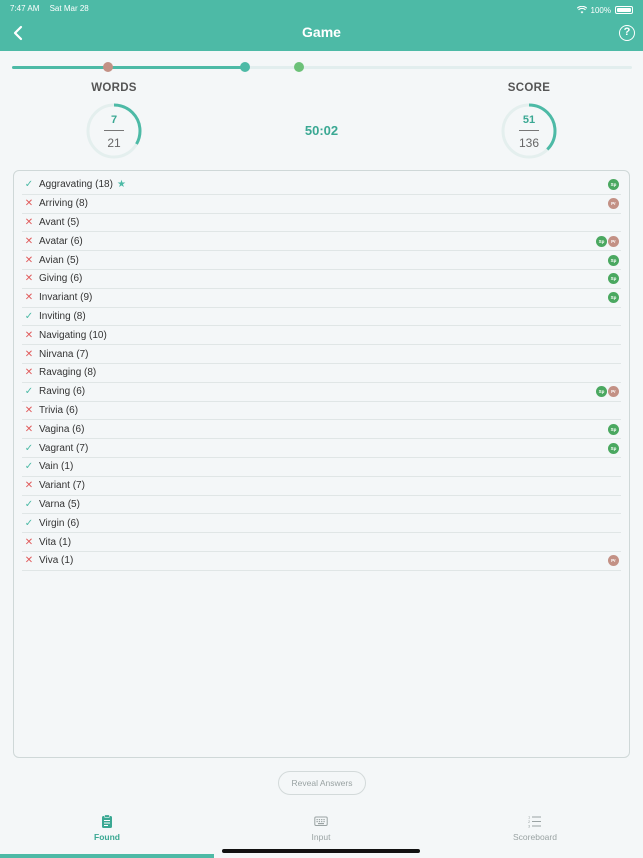 This screenshot has height=858, width=643. Describe the element at coordinates (62, 392) in the screenshot. I see `word-text: Raving (6)` at that location.